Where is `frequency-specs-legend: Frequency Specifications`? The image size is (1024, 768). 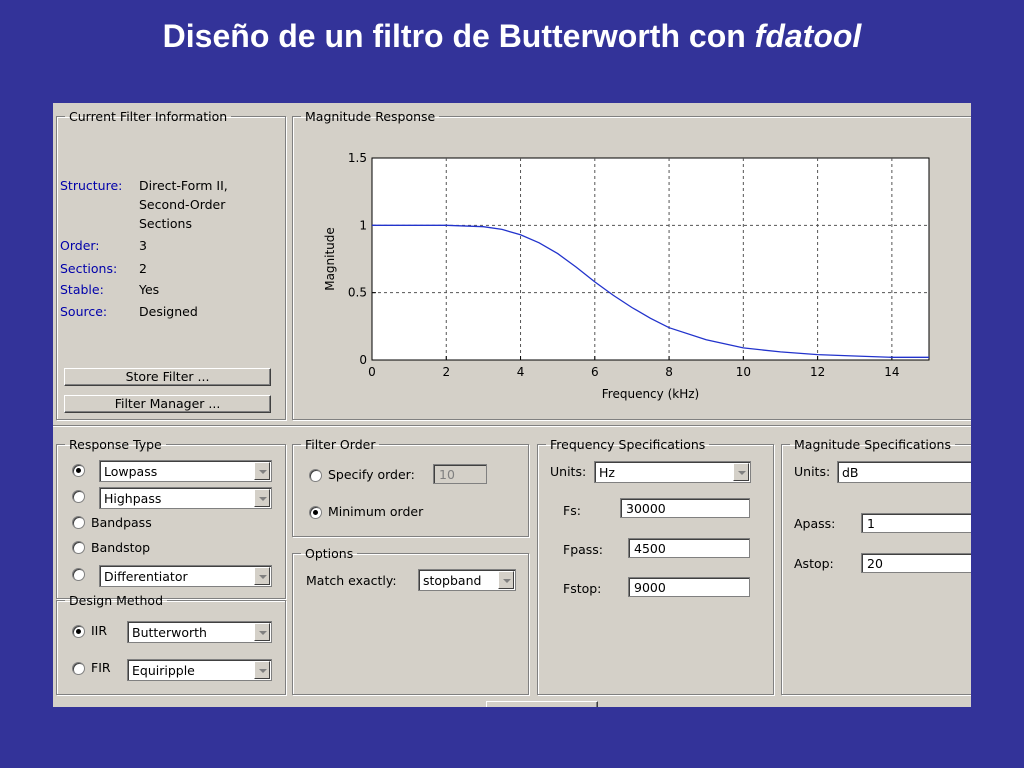 frequency-specs-legend: Frequency Specifications is located at coordinates (628, 444).